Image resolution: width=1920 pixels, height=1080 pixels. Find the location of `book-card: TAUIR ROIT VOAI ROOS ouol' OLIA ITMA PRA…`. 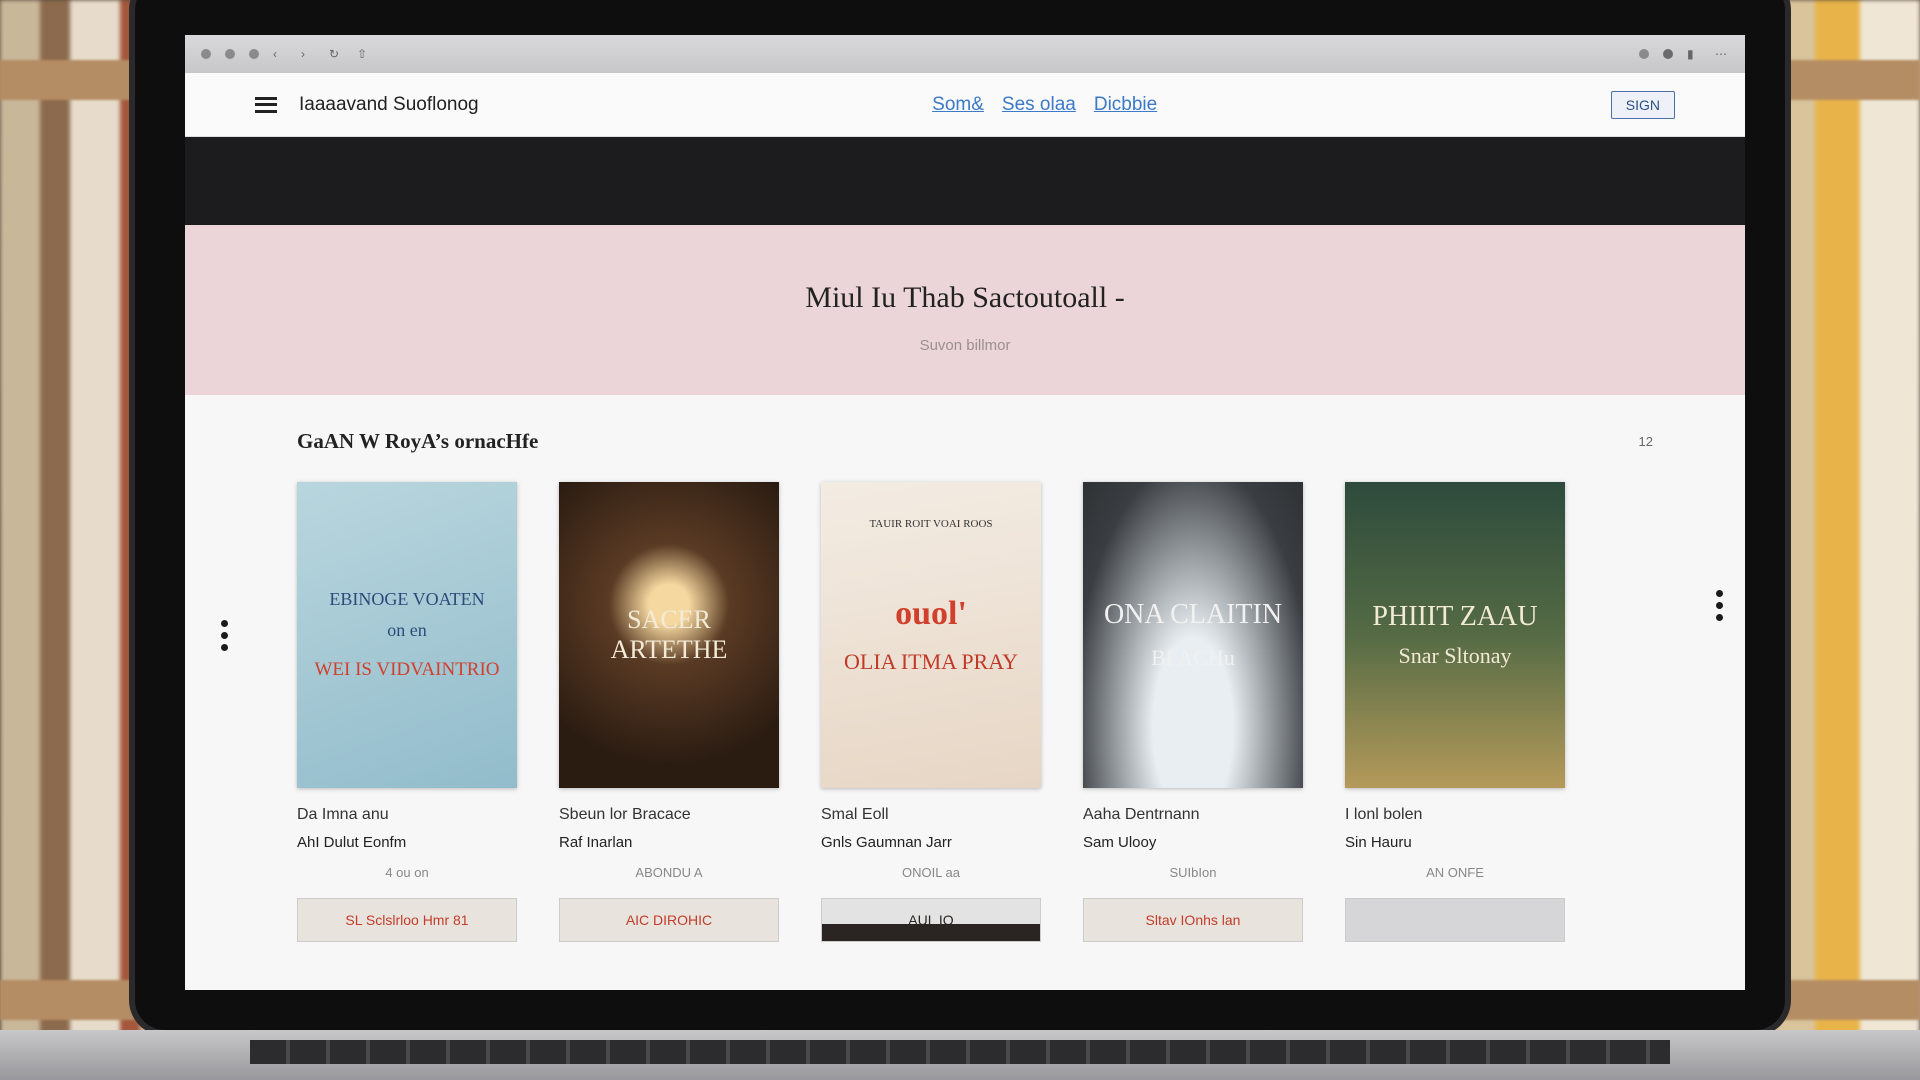

book-card: TAUIR ROIT VOAI ROOS ouol' OLIA ITMA PRA… is located at coordinates (931, 681).